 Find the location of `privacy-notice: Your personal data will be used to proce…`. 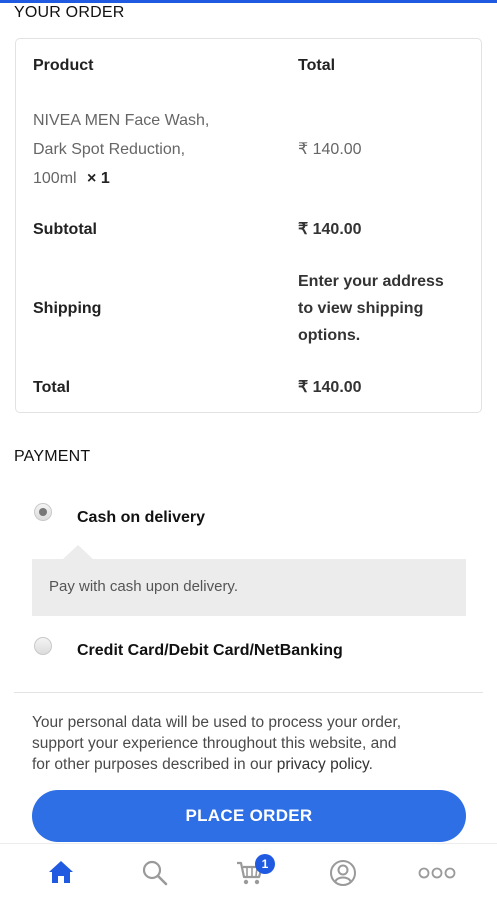

privacy-notice: Your personal data will be used to proce… is located at coordinates (252, 743).